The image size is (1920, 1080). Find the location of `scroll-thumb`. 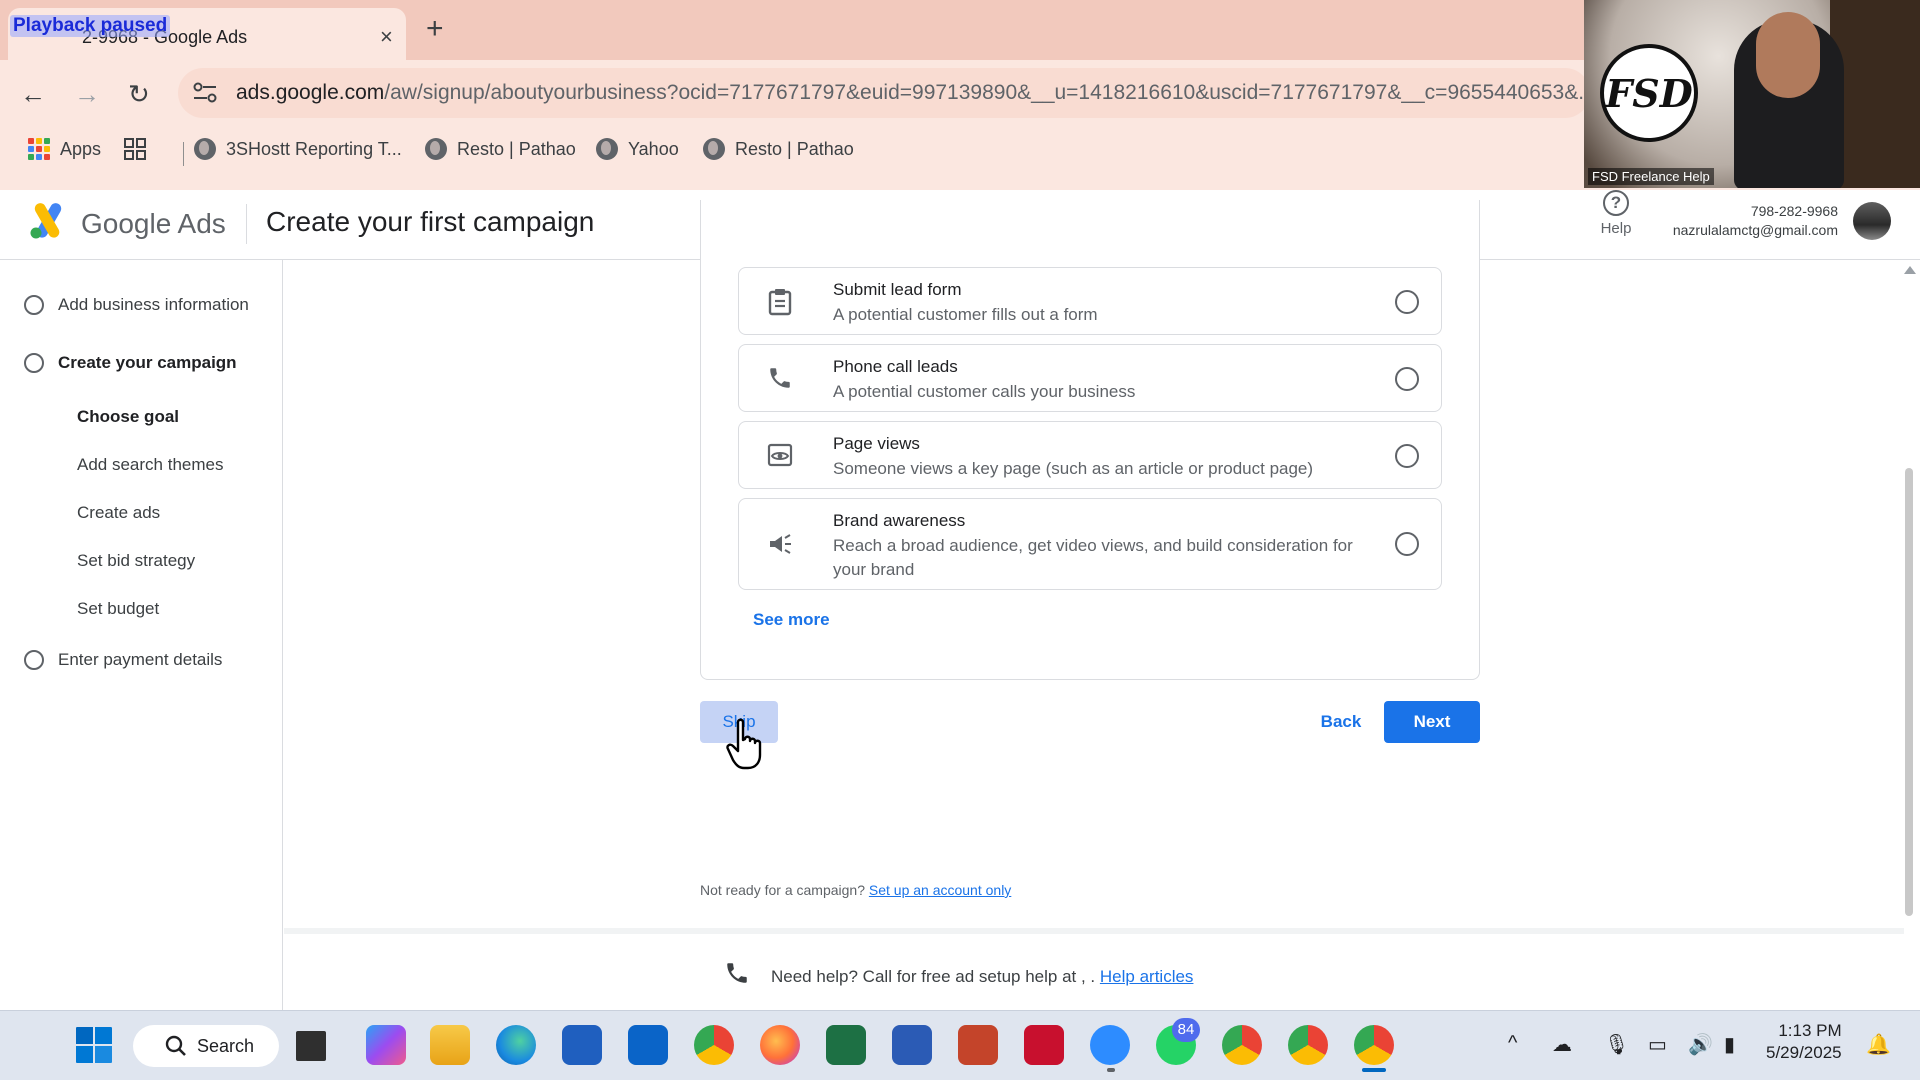

scroll-thumb is located at coordinates (1909, 692).